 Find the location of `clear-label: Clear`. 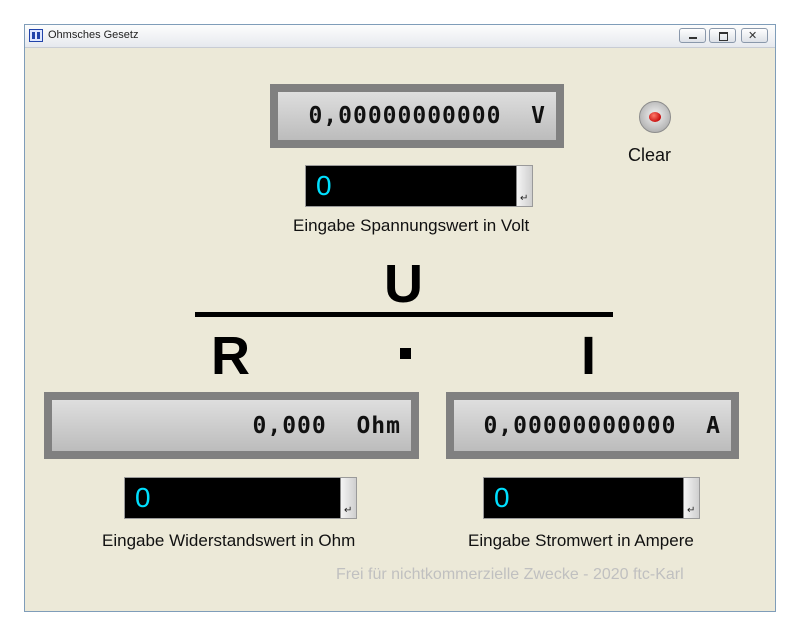

clear-label: Clear is located at coordinates (650, 155).